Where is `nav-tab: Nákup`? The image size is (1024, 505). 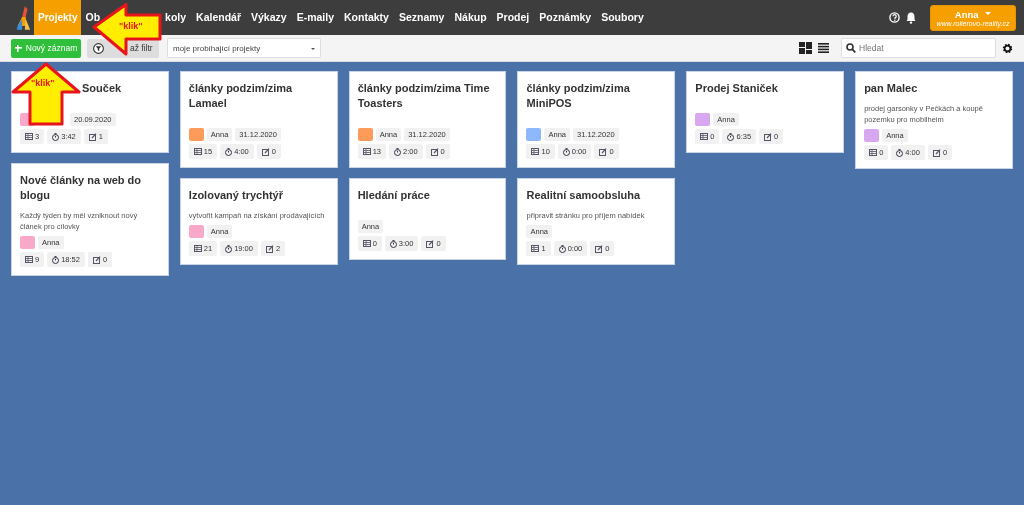
nav-tab: Nákup is located at coordinates (470, 17).